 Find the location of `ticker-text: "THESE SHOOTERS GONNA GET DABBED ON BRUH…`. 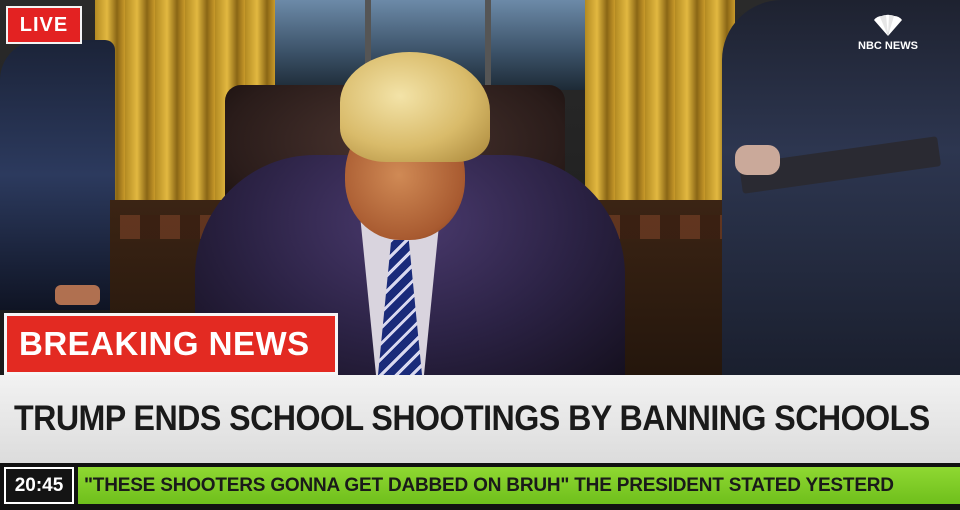

ticker-text: "THESE SHOOTERS GONNA GET DABBED ON BRUH… is located at coordinates (489, 485).